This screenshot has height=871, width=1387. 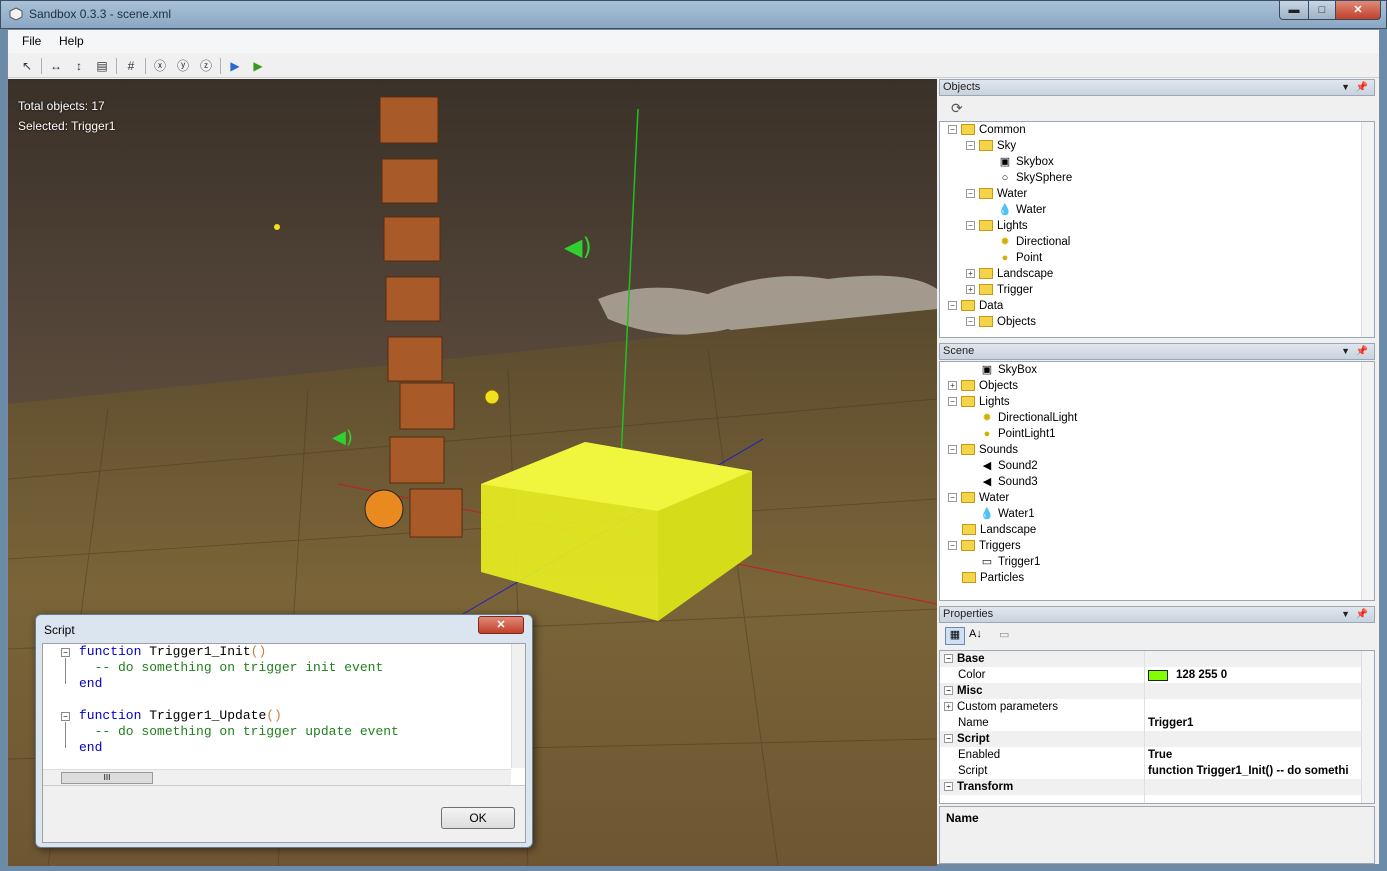 I want to click on select-arrow-icon: ↖, so click(x=27, y=66).